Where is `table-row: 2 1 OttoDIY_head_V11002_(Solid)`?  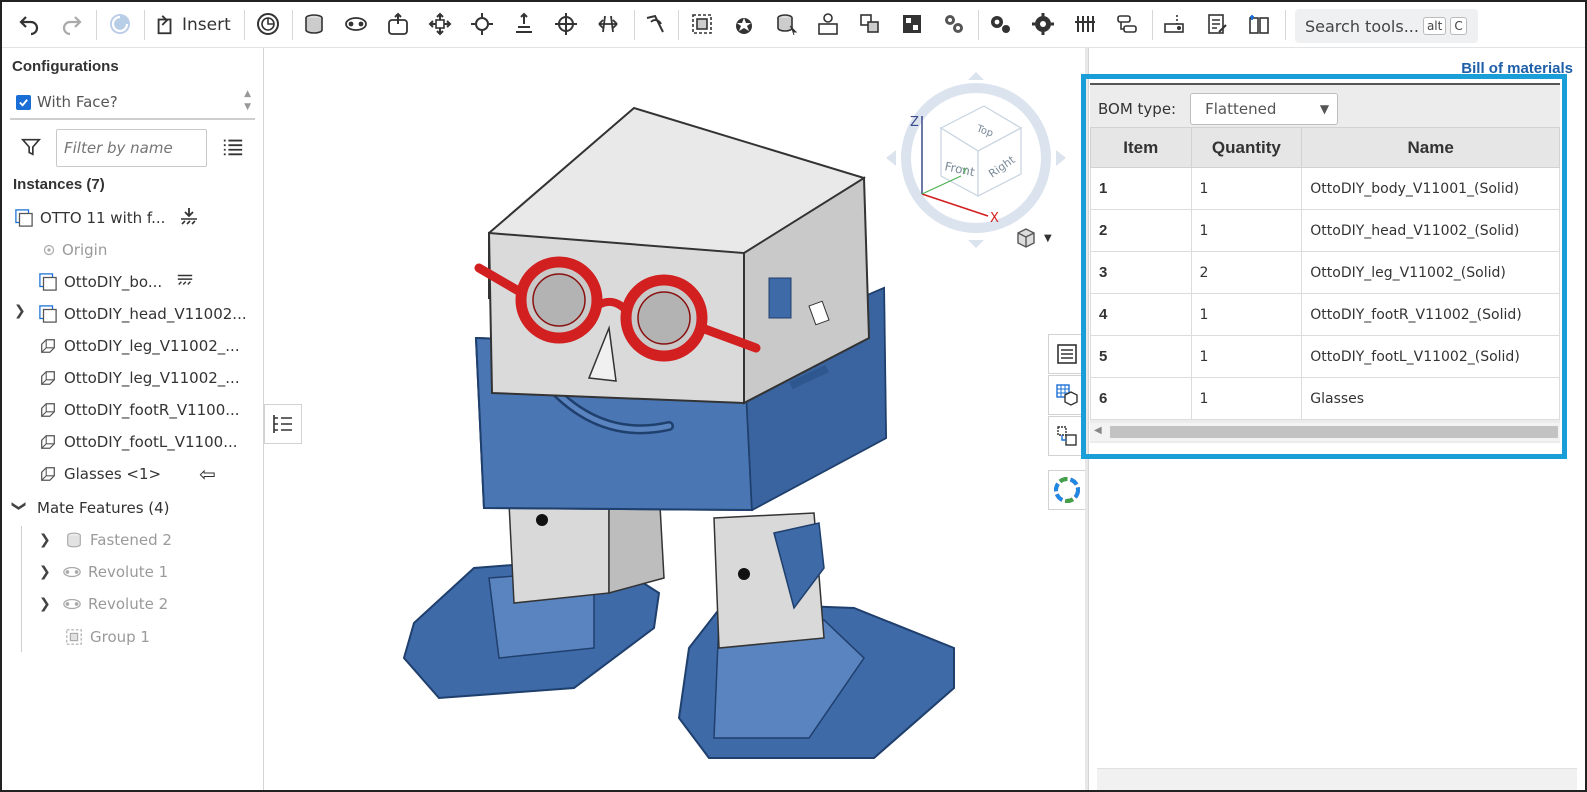 table-row: 2 1 OttoDIY_head_V11002_(Solid) is located at coordinates (1325, 230).